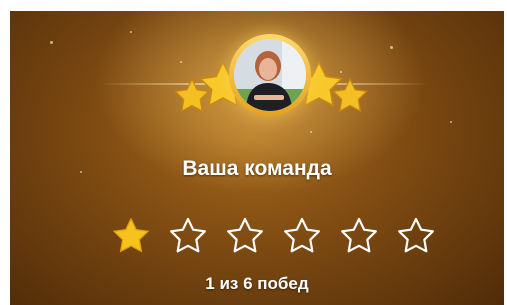  What do you see at coordinates (257, 283) in the screenshot?
I see `wins-caption: 1 из 6 побед` at bounding box center [257, 283].